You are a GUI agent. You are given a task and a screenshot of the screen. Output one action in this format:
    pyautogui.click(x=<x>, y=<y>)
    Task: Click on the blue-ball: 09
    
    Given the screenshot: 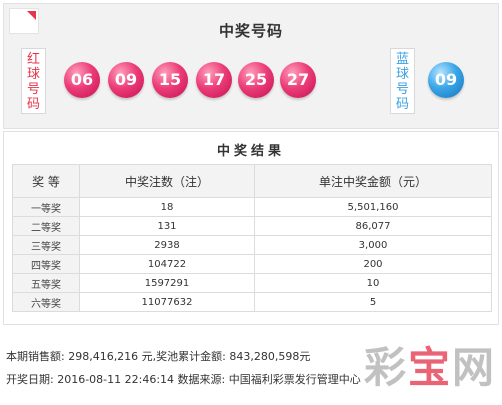 What is the action you would take?
    pyautogui.click(x=446, y=80)
    